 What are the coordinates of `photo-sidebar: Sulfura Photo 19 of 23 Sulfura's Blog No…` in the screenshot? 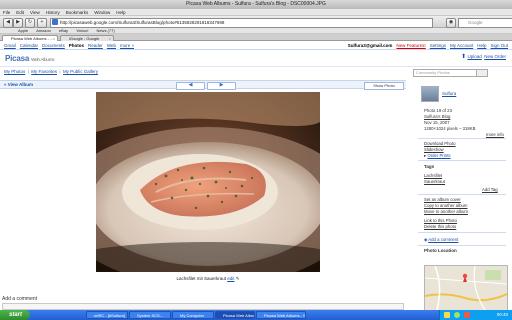 It's located at (465, 196).